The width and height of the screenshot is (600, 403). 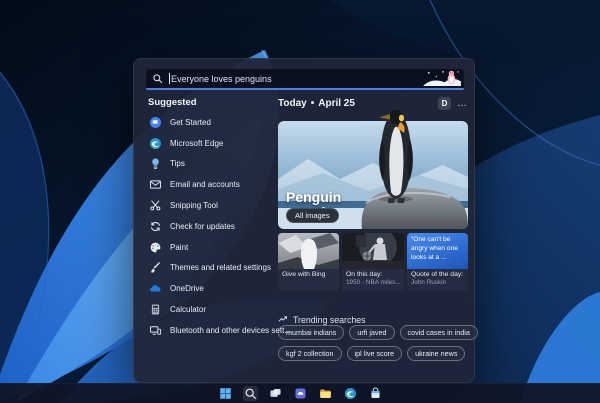 I want to click on suggested-item: Themes and related settings, so click(x=211, y=268).